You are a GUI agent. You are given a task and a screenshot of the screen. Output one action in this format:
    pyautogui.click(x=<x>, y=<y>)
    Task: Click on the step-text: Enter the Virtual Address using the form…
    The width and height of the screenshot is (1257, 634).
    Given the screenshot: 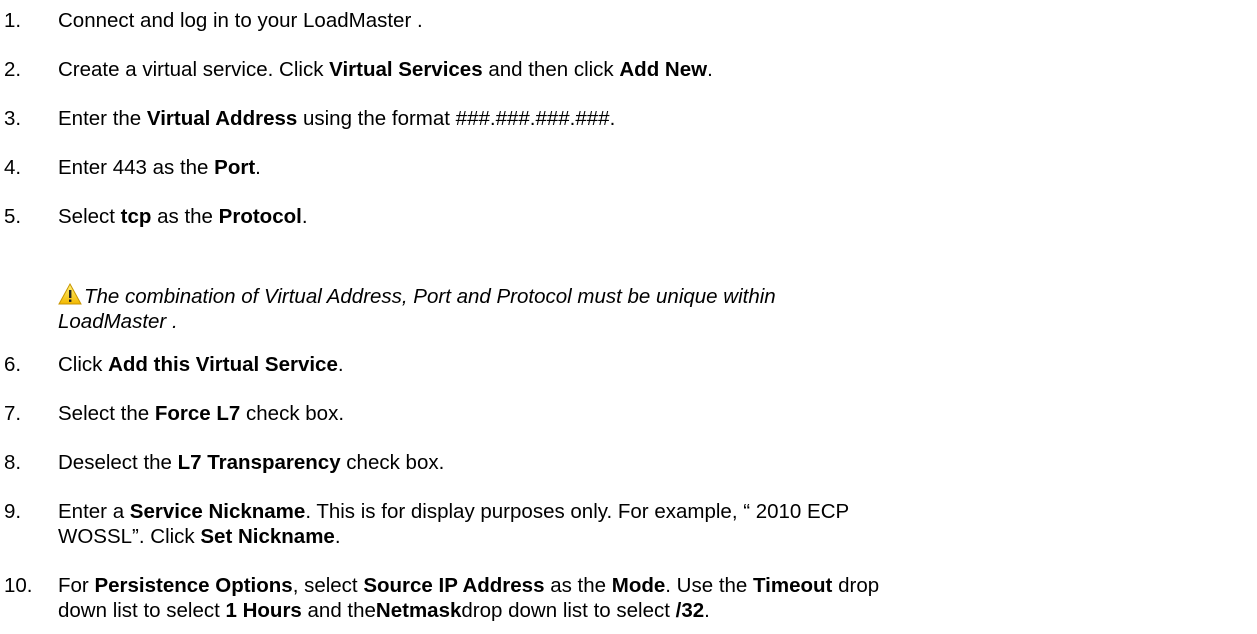 What is the action you would take?
    pyautogui.click(x=336, y=118)
    